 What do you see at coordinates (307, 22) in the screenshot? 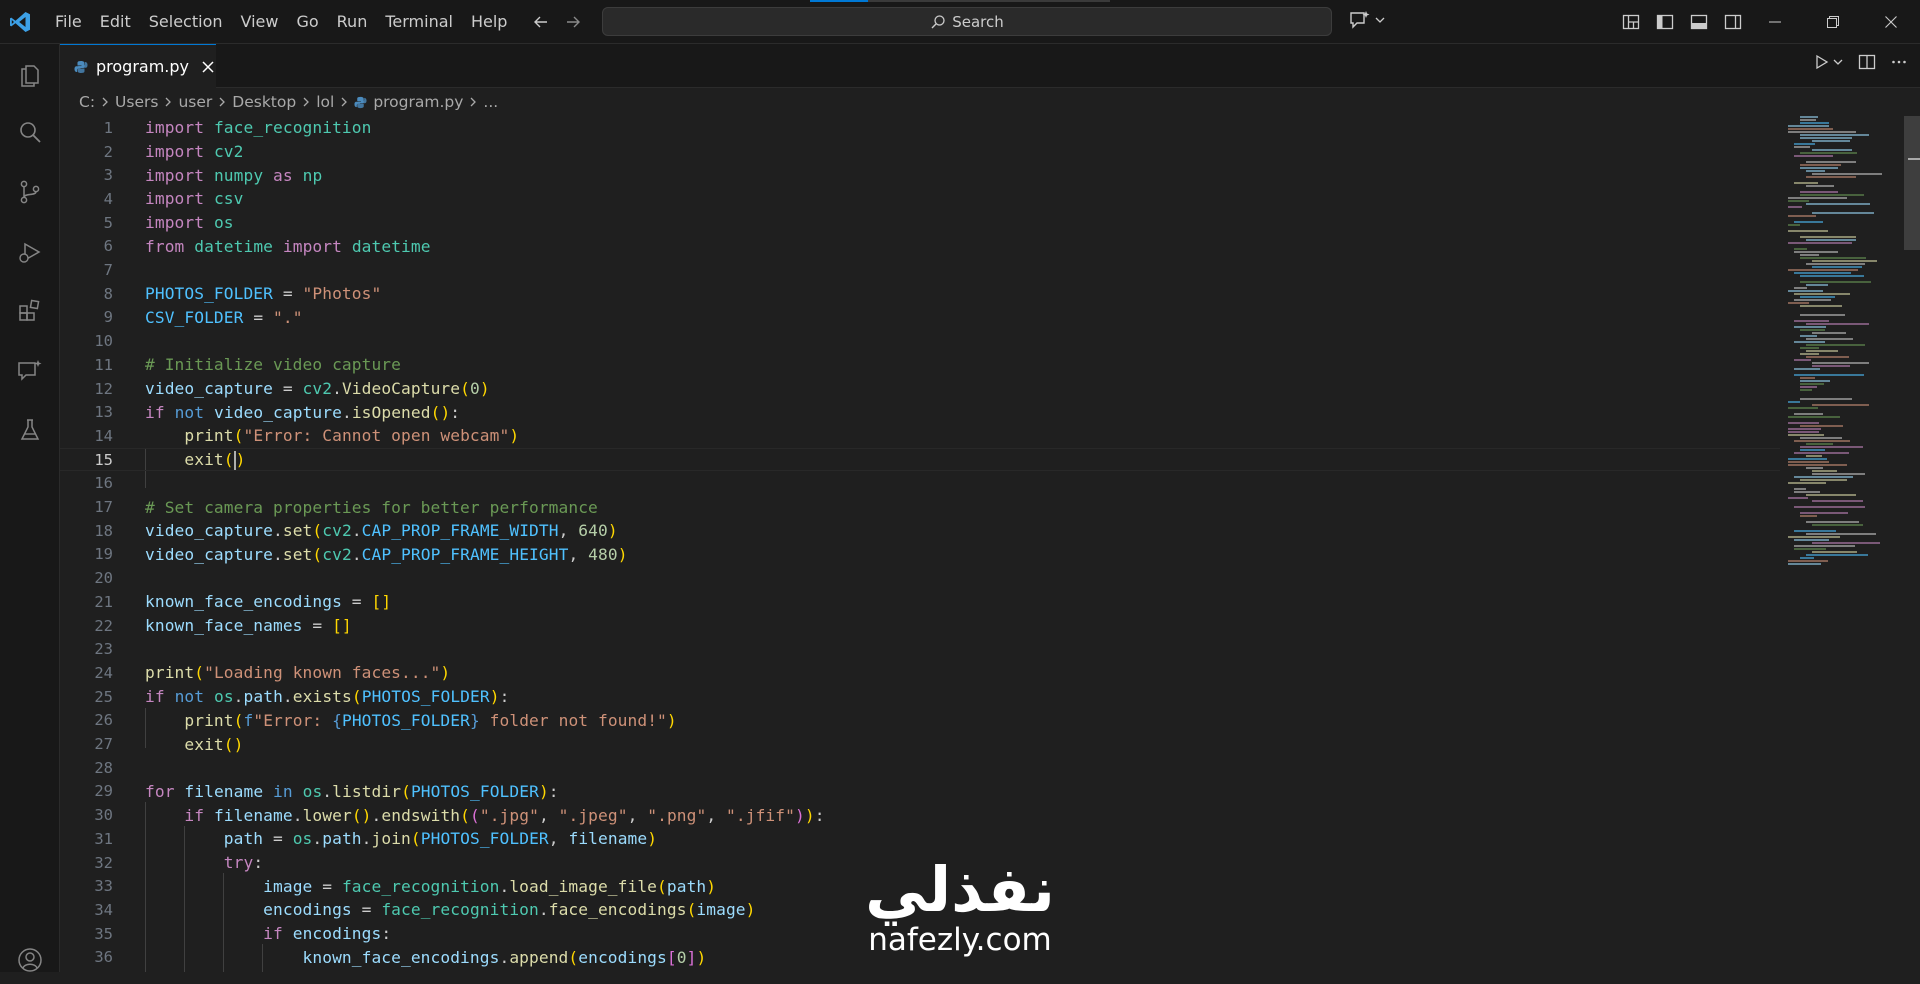
I see `menu-go: Go` at bounding box center [307, 22].